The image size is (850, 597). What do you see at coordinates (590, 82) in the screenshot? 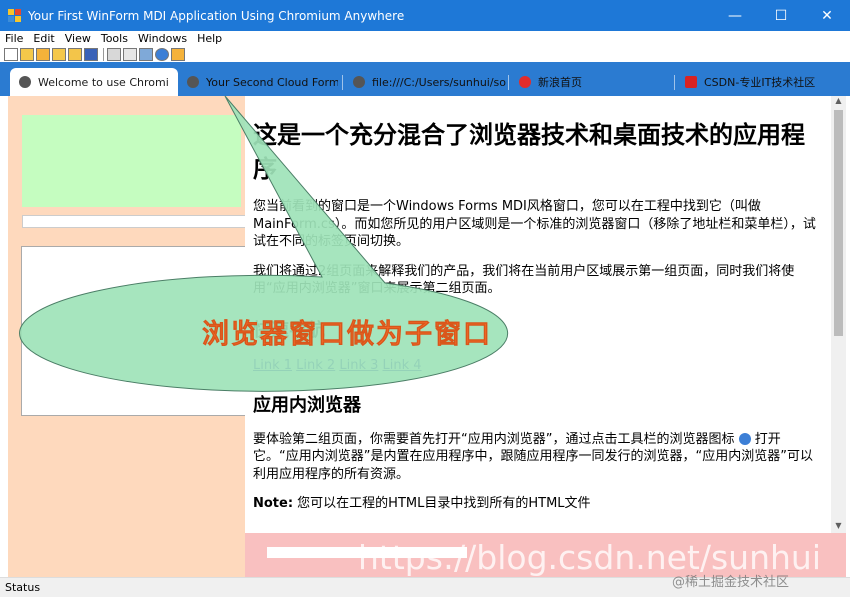
I see `tab-sina: 新浪首页` at bounding box center [590, 82].